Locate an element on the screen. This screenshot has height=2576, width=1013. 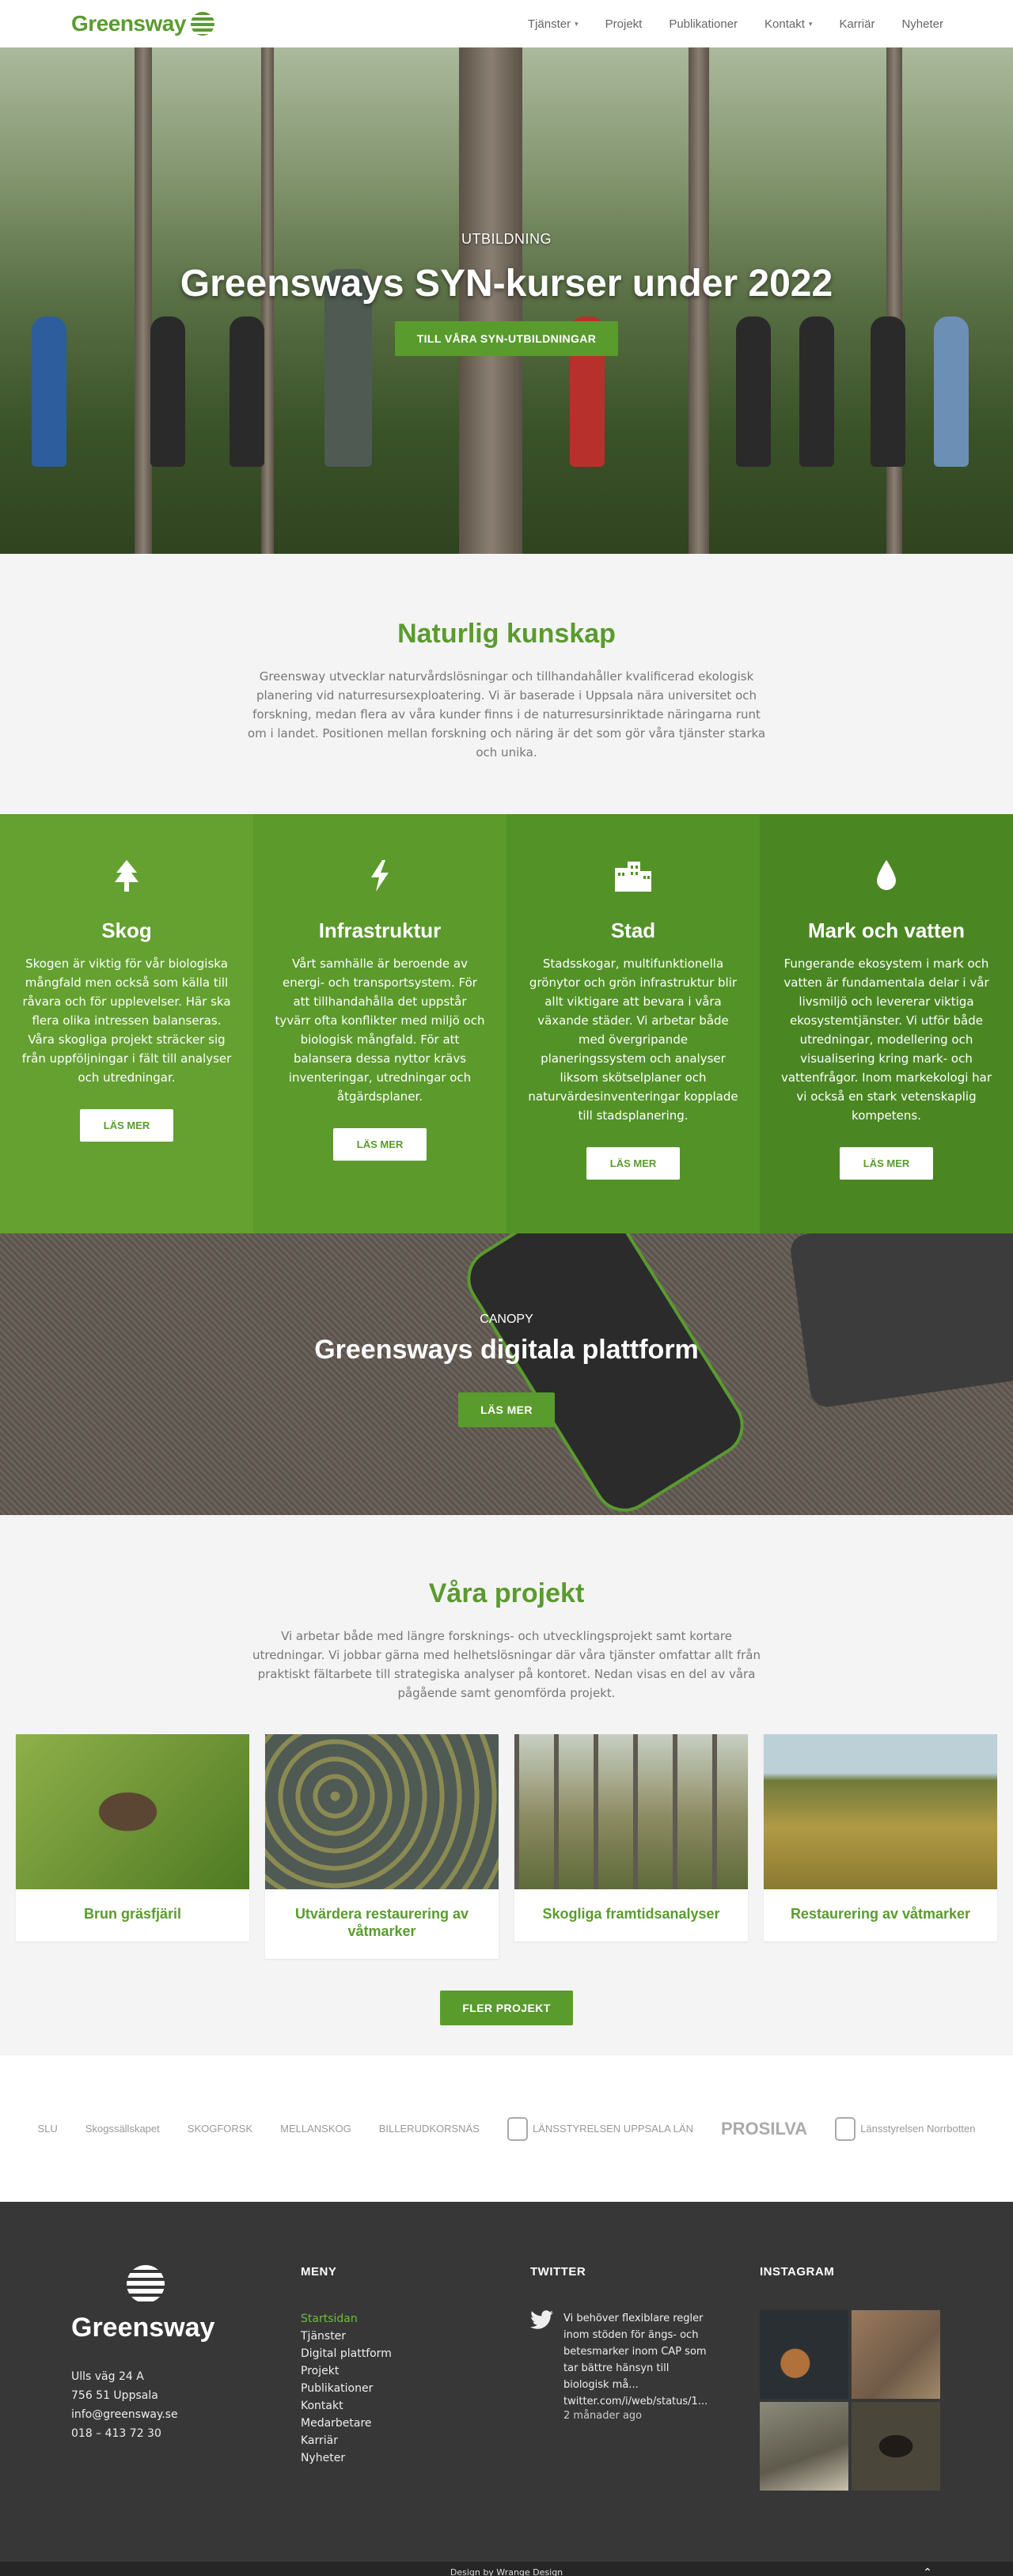
nav-item-karriar: Karriär is located at coordinates (857, 24).